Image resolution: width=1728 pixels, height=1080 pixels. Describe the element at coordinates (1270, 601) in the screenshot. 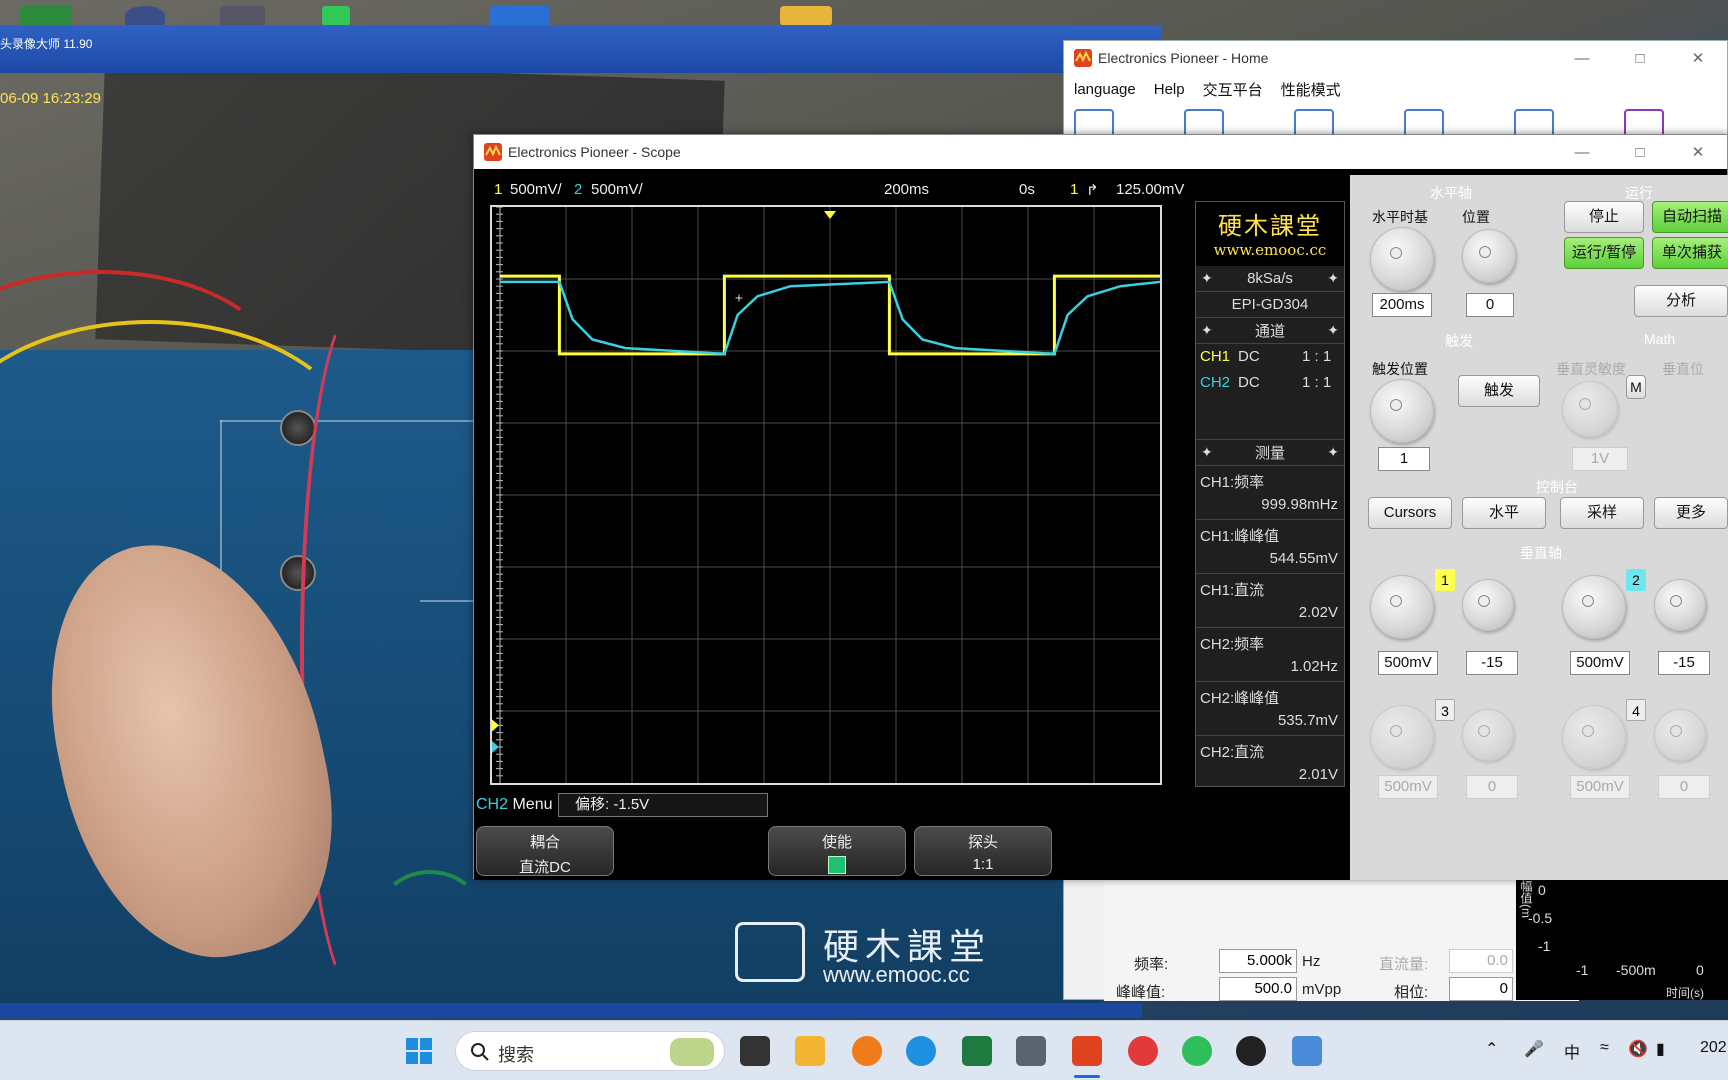

I see `measurement-item: CH1:直流 2.02V` at that location.